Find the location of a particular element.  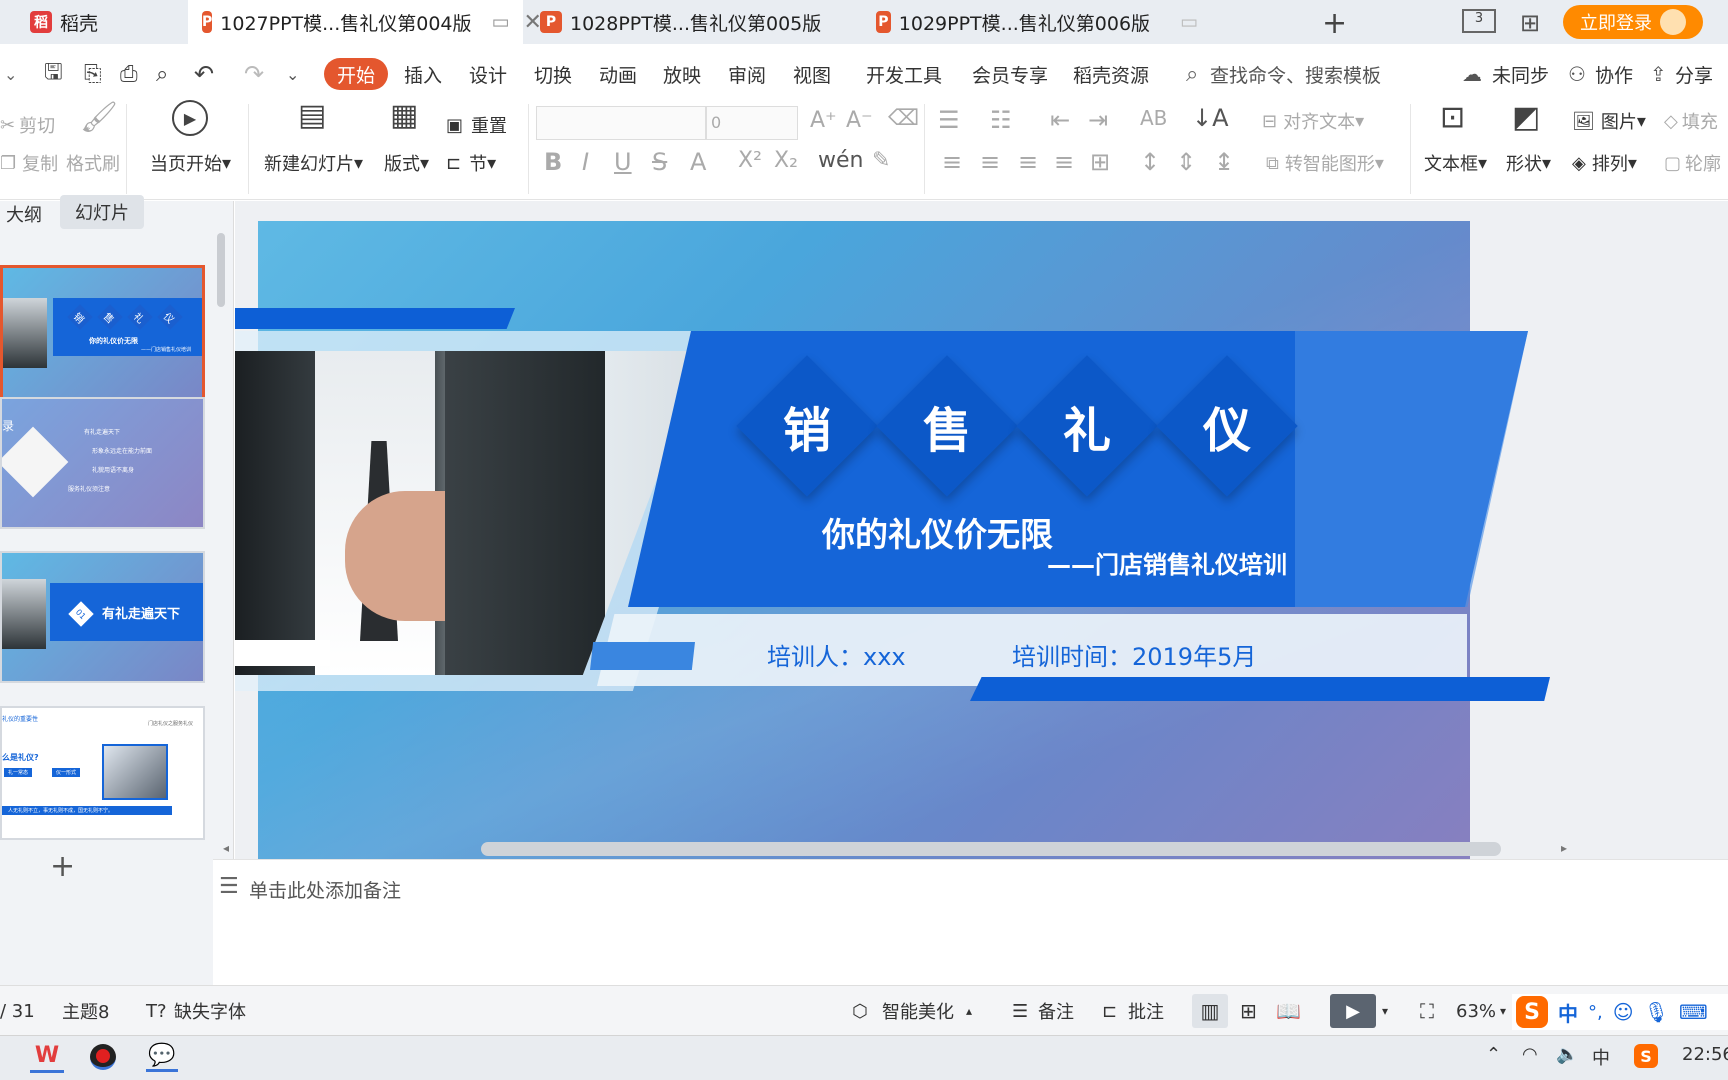

chevron-down-icon: ⌄ is located at coordinates (10, 74).